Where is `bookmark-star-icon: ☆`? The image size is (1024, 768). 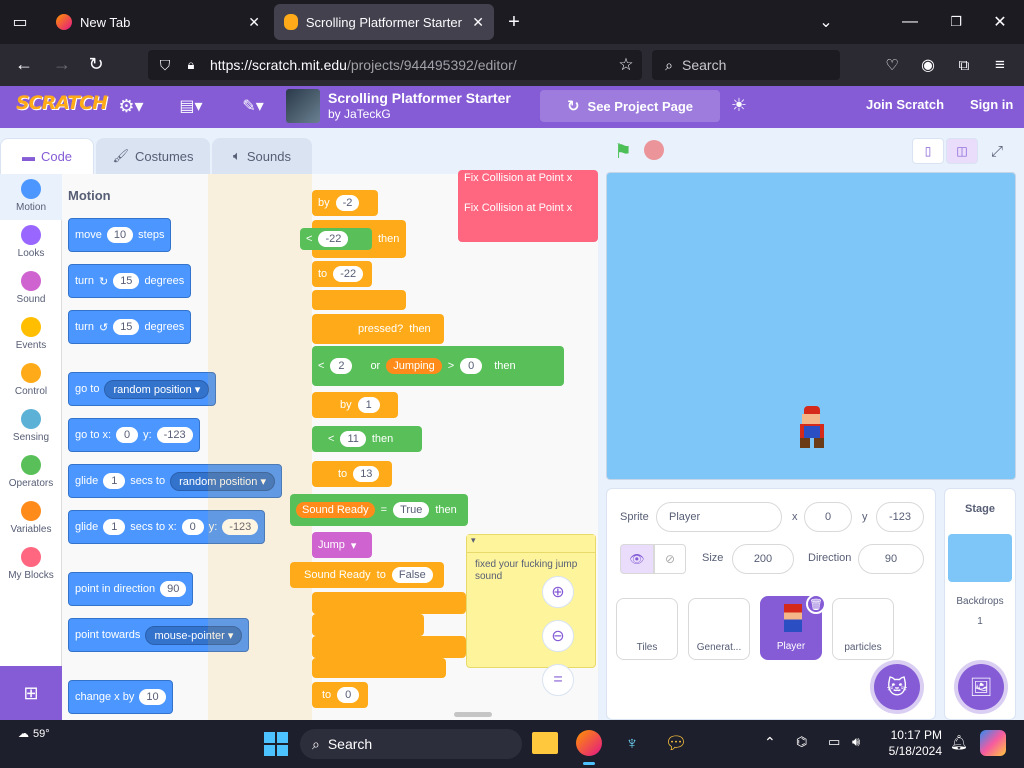
bookmark-star-icon: ☆ is located at coordinates (626, 65).